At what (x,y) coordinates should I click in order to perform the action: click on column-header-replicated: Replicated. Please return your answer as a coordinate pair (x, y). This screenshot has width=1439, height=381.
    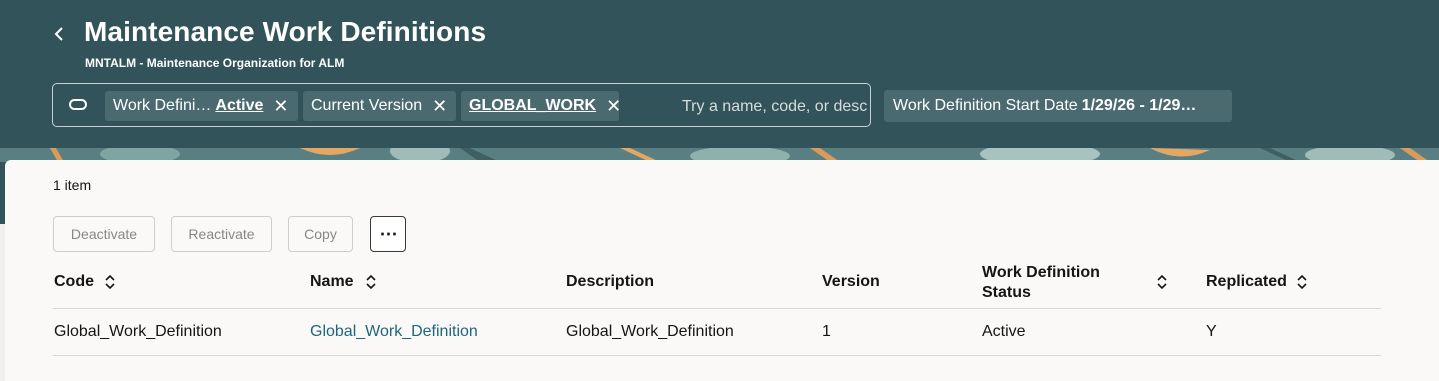
    Looking at the image, I should click on (1246, 282).